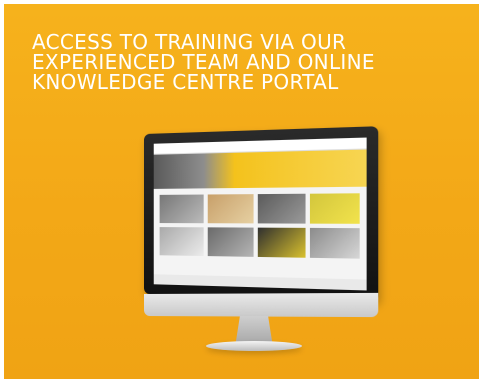  What do you see at coordinates (261, 305) in the screenshot?
I see `monitor-chin` at bounding box center [261, 305].